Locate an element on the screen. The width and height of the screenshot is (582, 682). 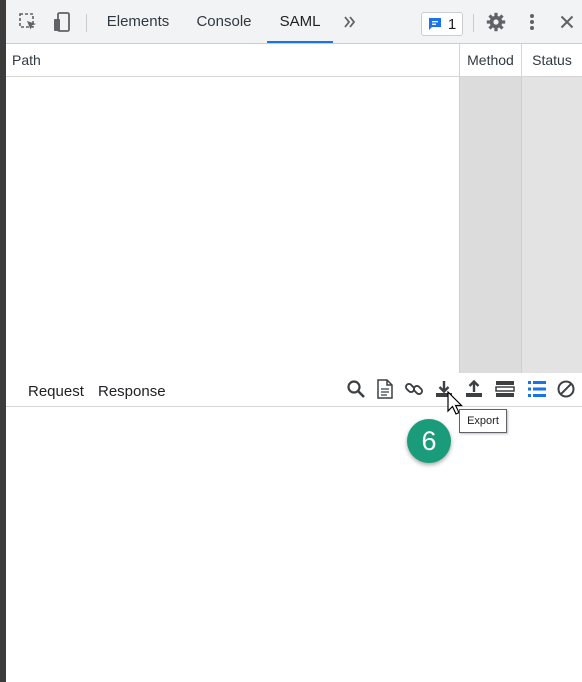
step-number-badge: 6 is located at coordinates (429, 441).